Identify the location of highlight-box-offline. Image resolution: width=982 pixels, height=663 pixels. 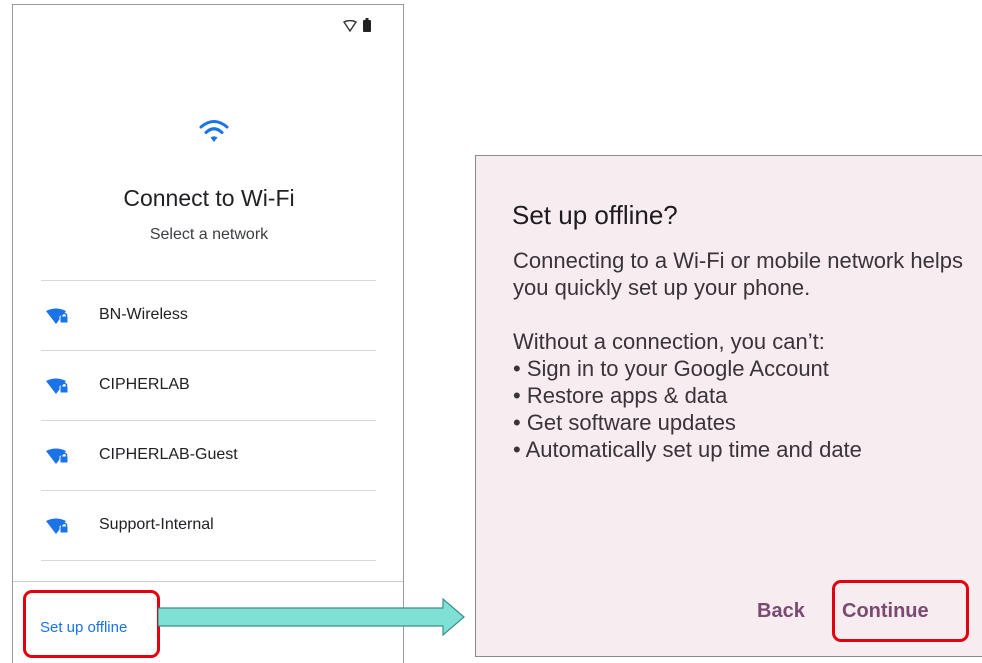
(91, 624).